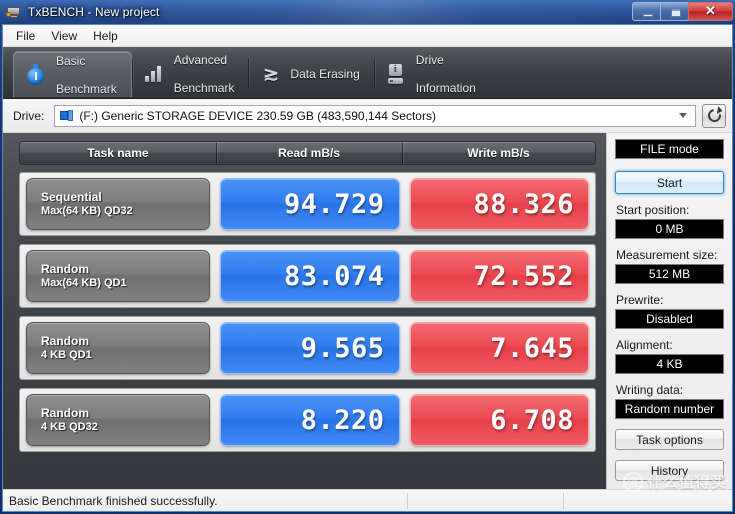 The width and height of the screenshot is (735, 514). I want to click on table-row: Sequential Max(64 KB) QD32 94.729 88.326, so click(307, 204).